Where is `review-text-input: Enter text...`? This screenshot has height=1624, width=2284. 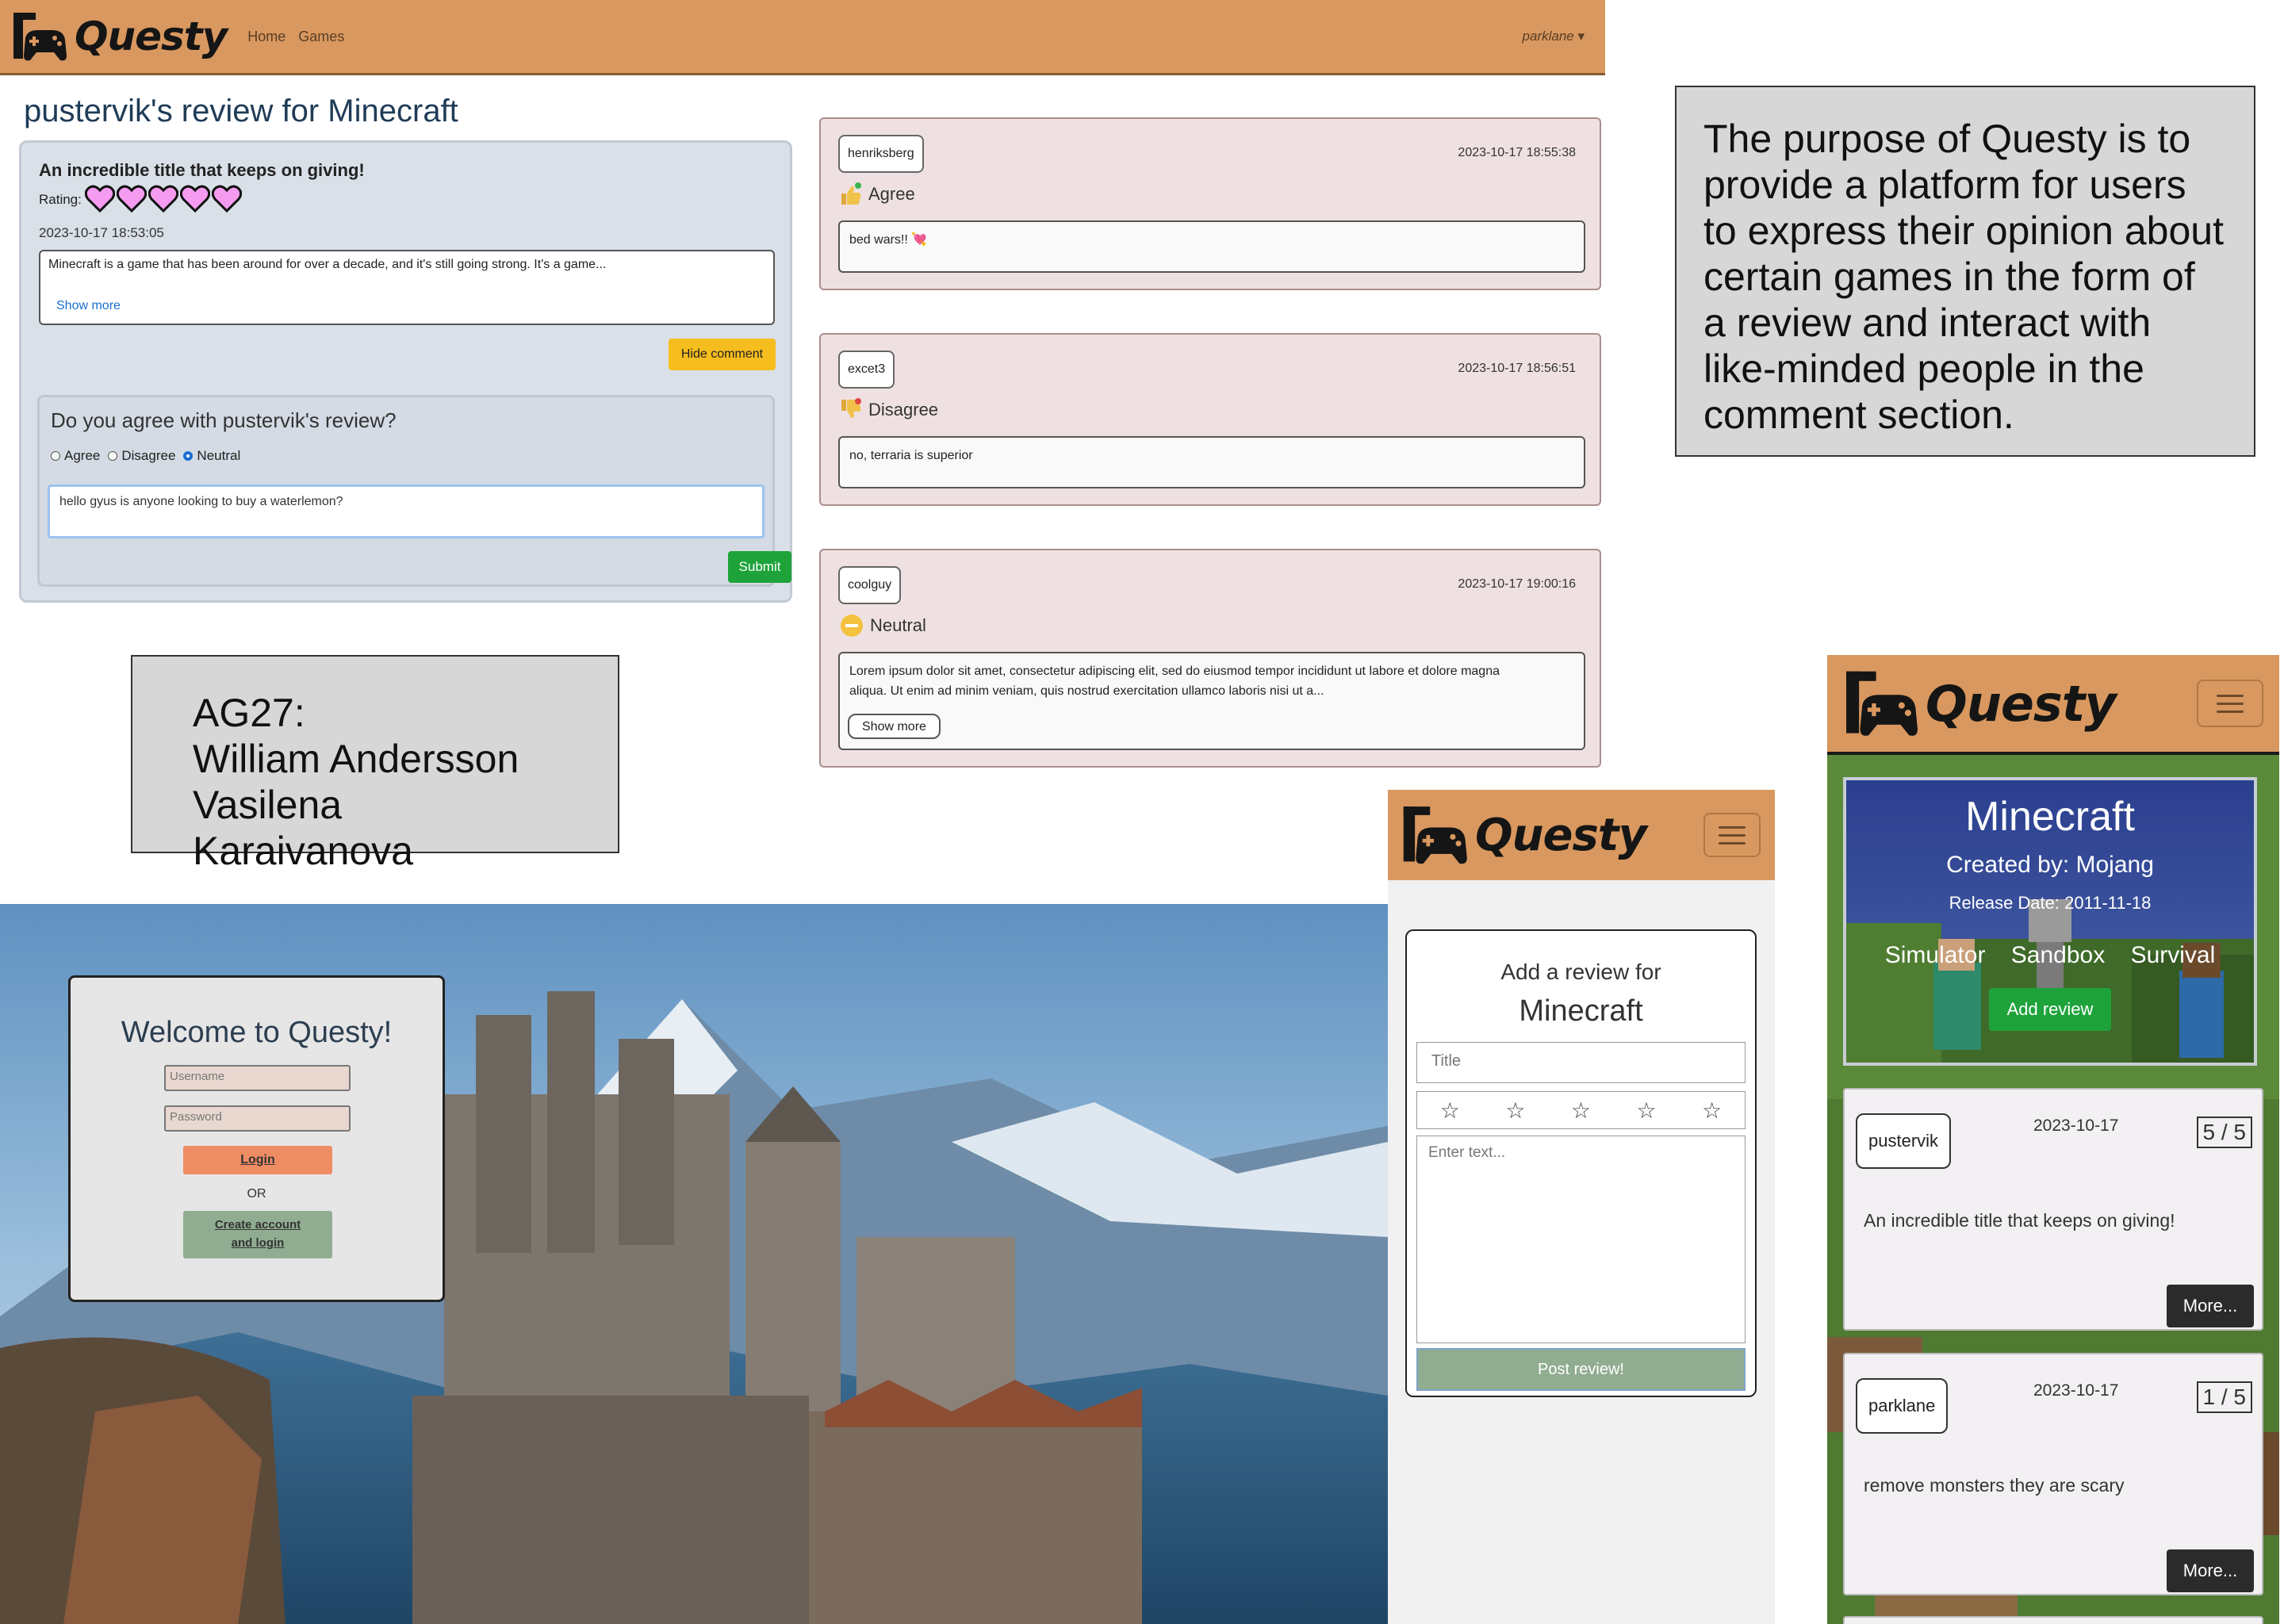
review-text-input: Enter text... is located at coordinates (1581, 1239).